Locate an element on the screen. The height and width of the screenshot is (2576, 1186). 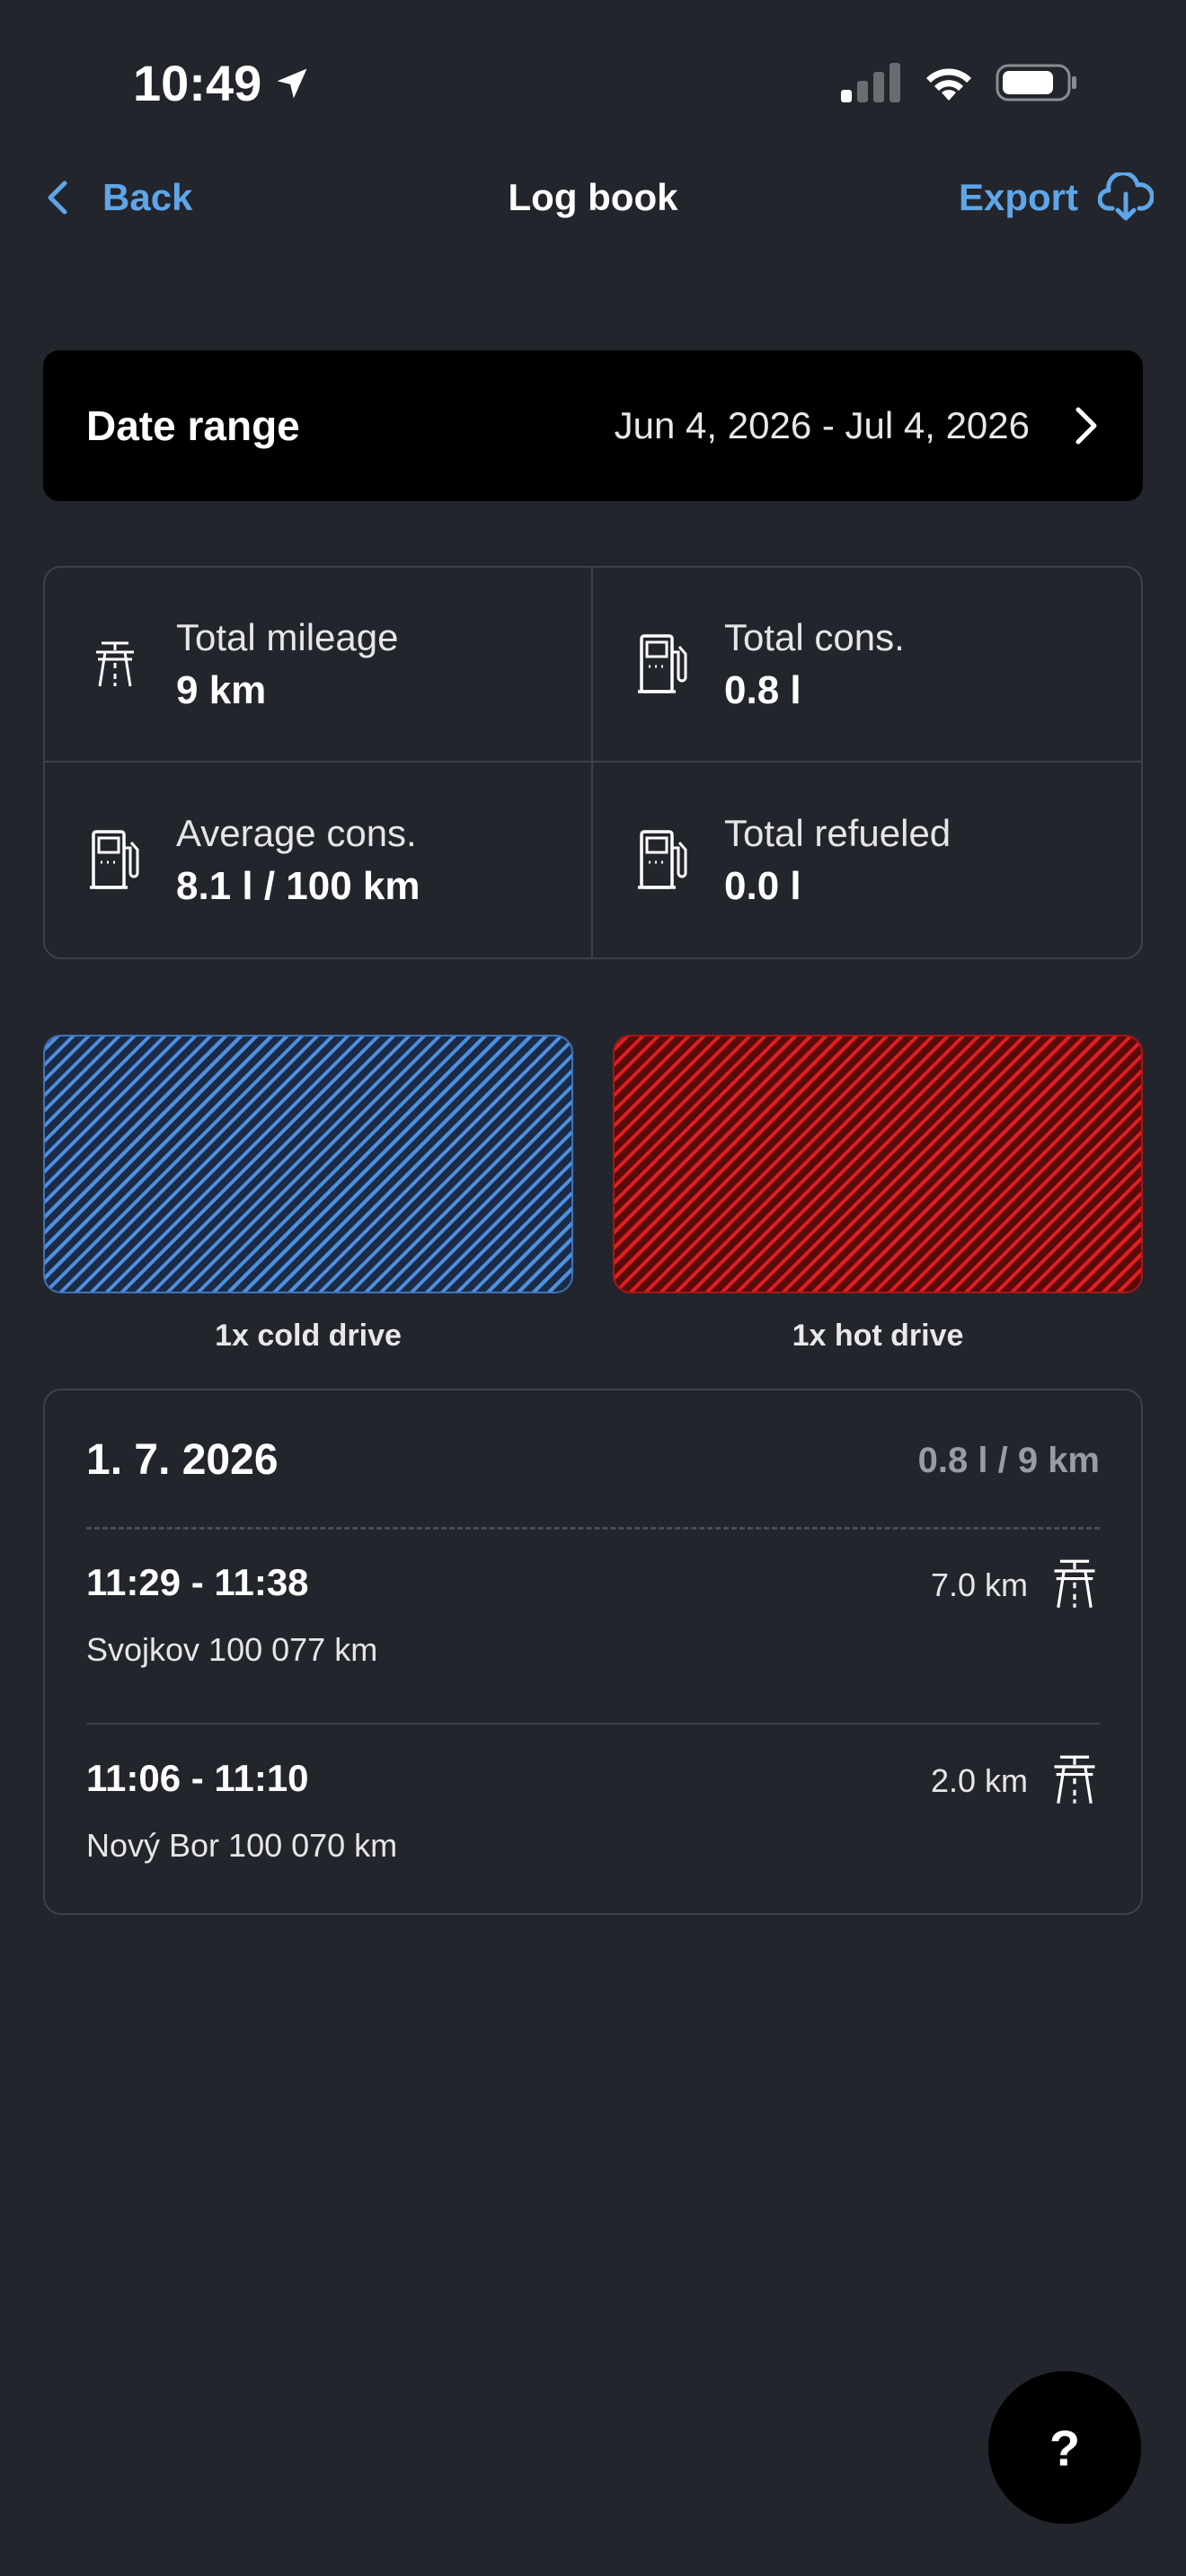
cloud-download-icon is located at coordinates (1126, 196).